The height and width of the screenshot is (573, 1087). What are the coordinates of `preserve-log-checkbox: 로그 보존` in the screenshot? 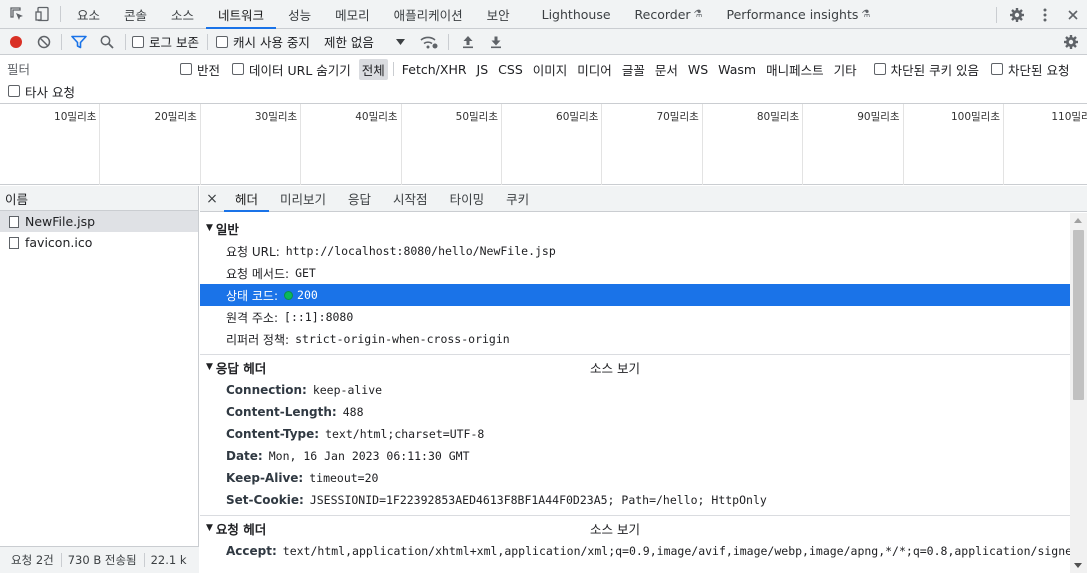 It's located at (165, 41).